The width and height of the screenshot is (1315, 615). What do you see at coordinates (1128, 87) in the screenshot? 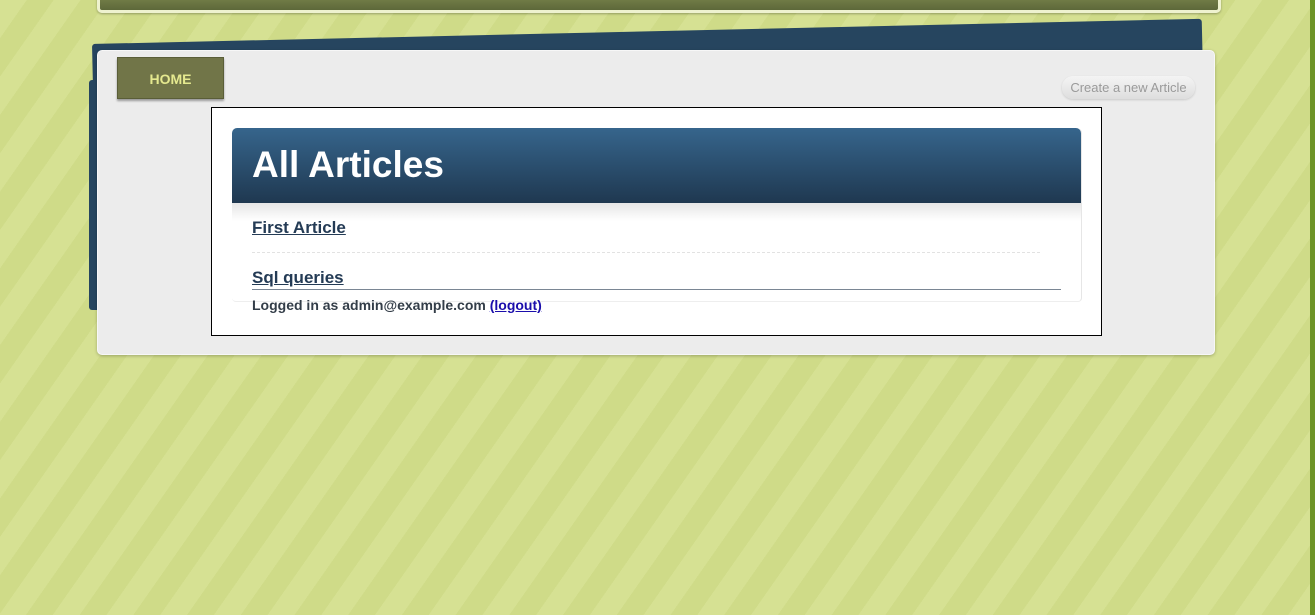
I see `create-article-button: Create a new Article` at bounding box center [1128, 87].